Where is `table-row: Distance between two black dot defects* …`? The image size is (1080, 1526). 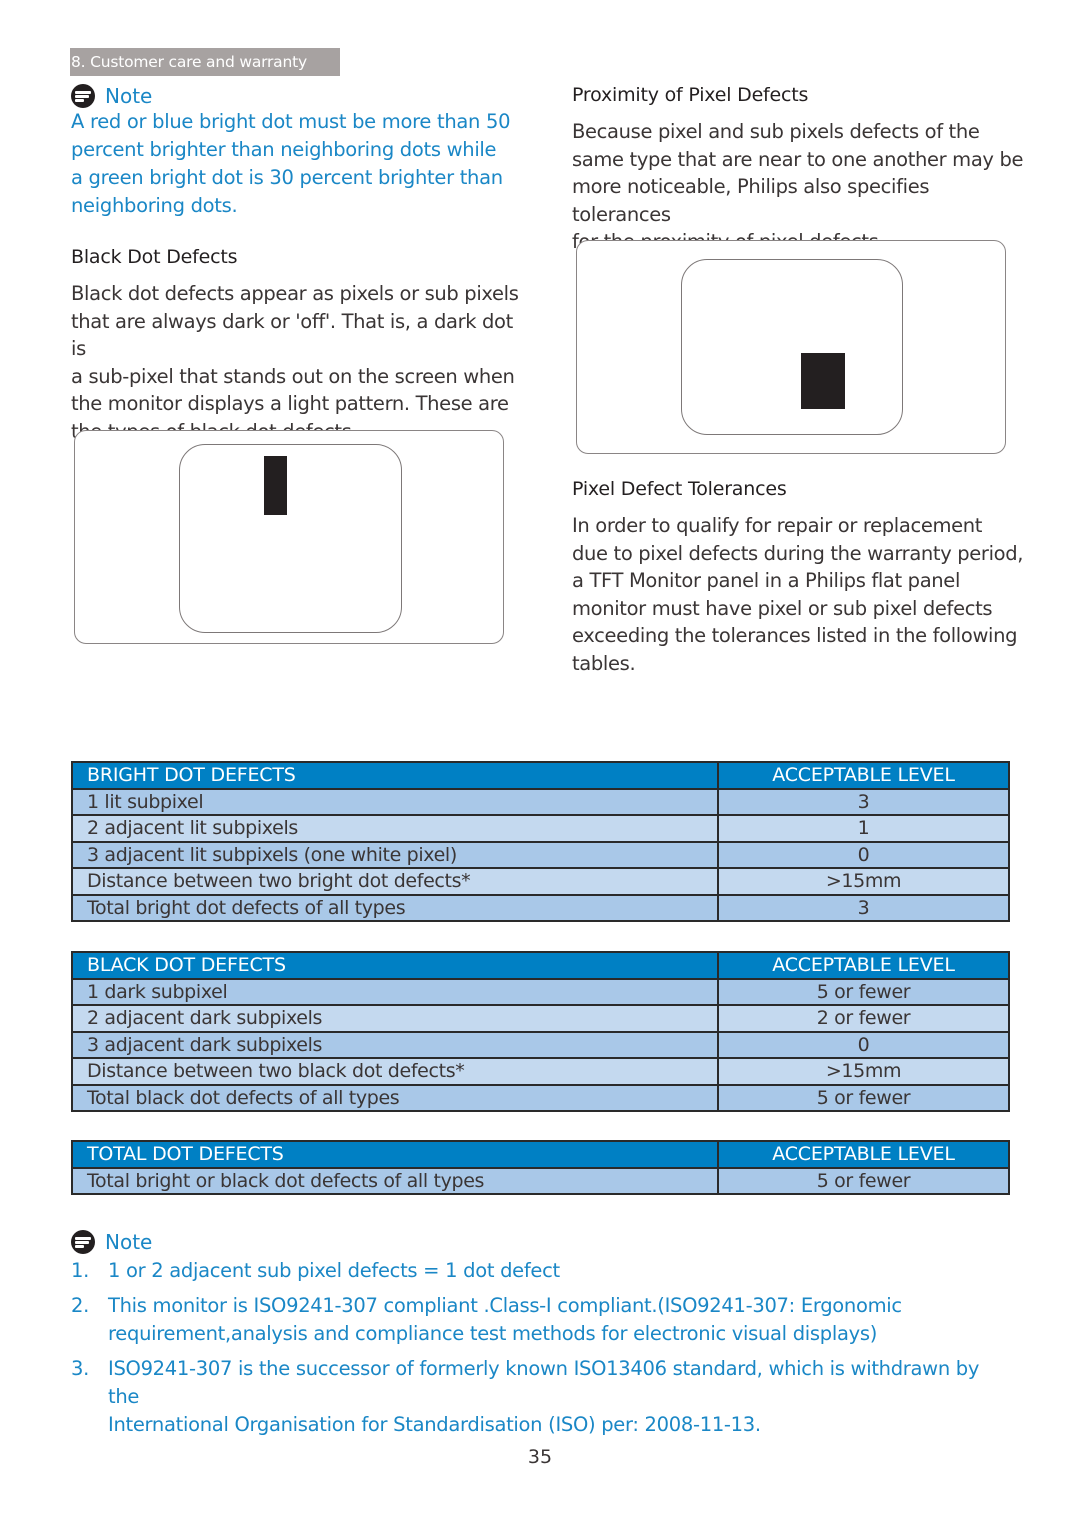 table-row: Distance between two black dot defects* … is located at coordinates (540, 1071).